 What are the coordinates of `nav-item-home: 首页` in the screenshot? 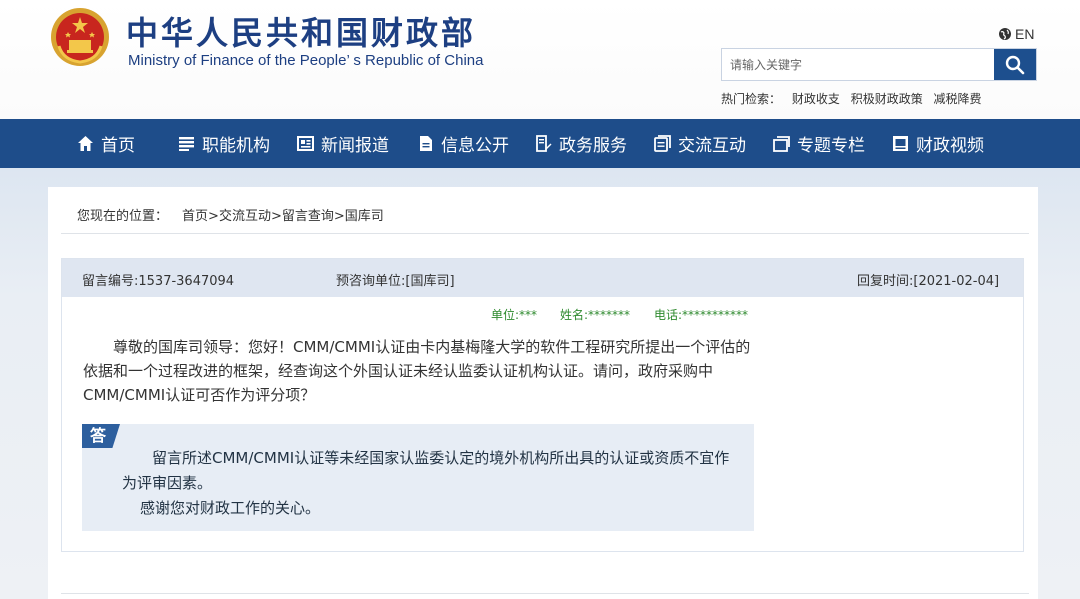 It's located at (106, 143).